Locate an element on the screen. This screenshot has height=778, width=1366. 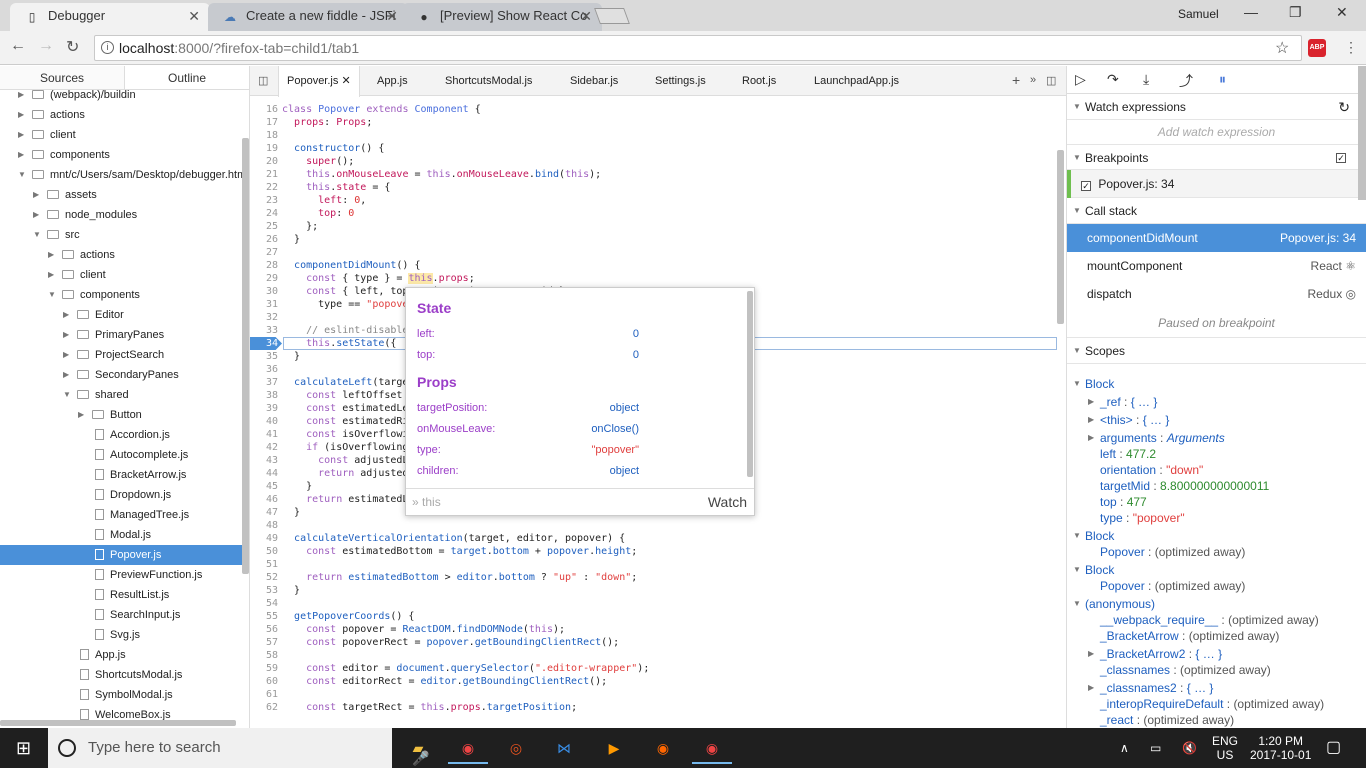
add-tab-icon: + is located at coordinates (1016, 80).